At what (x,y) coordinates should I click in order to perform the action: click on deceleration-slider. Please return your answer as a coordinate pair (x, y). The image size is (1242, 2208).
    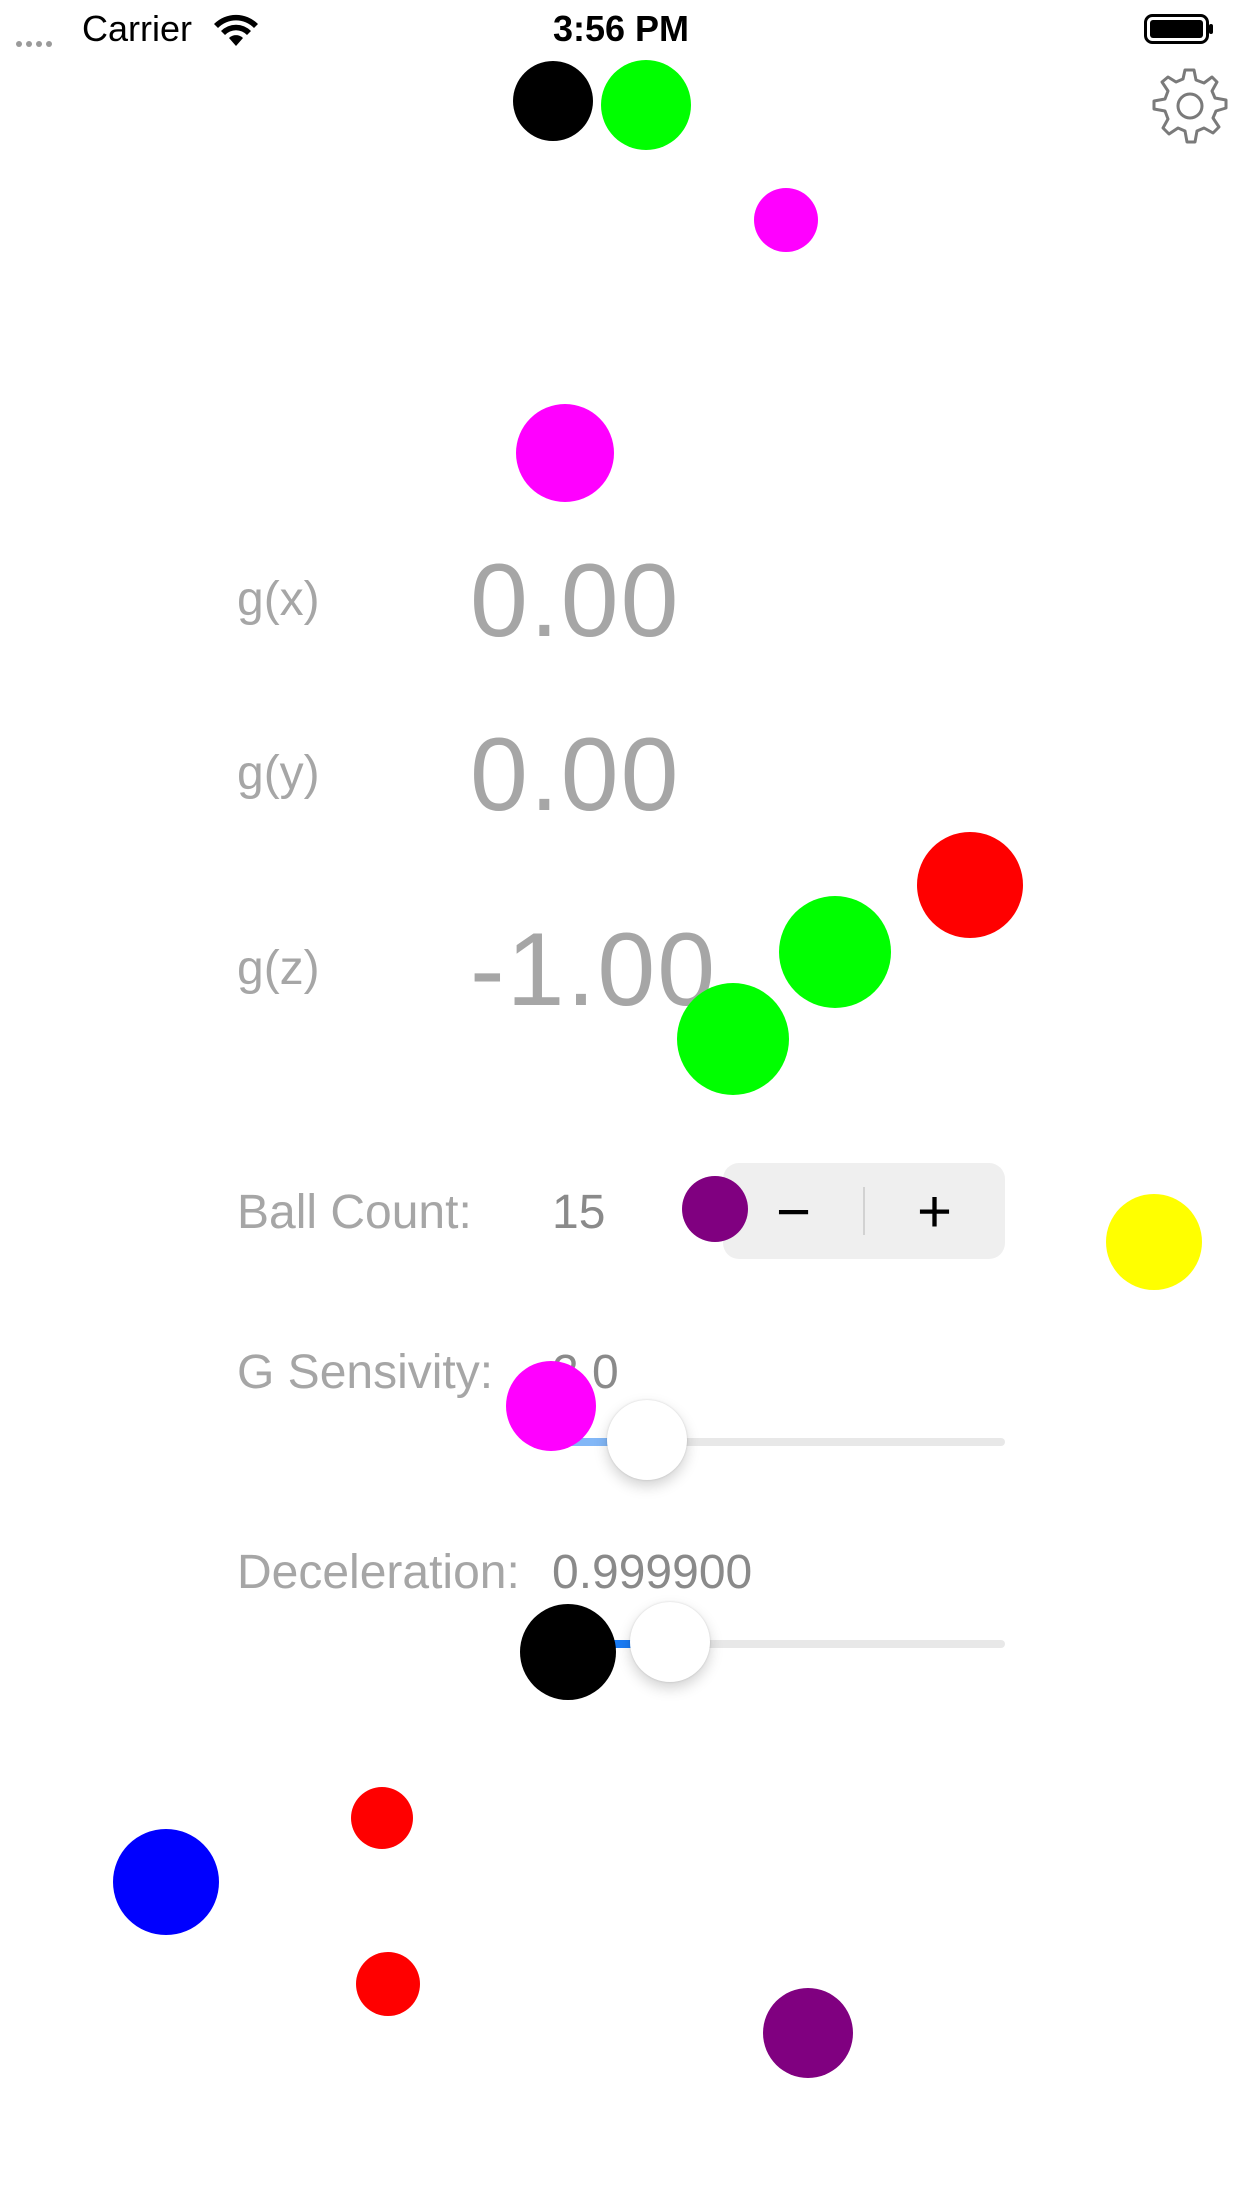
    Looking at the image, I should click on (778, 1642).